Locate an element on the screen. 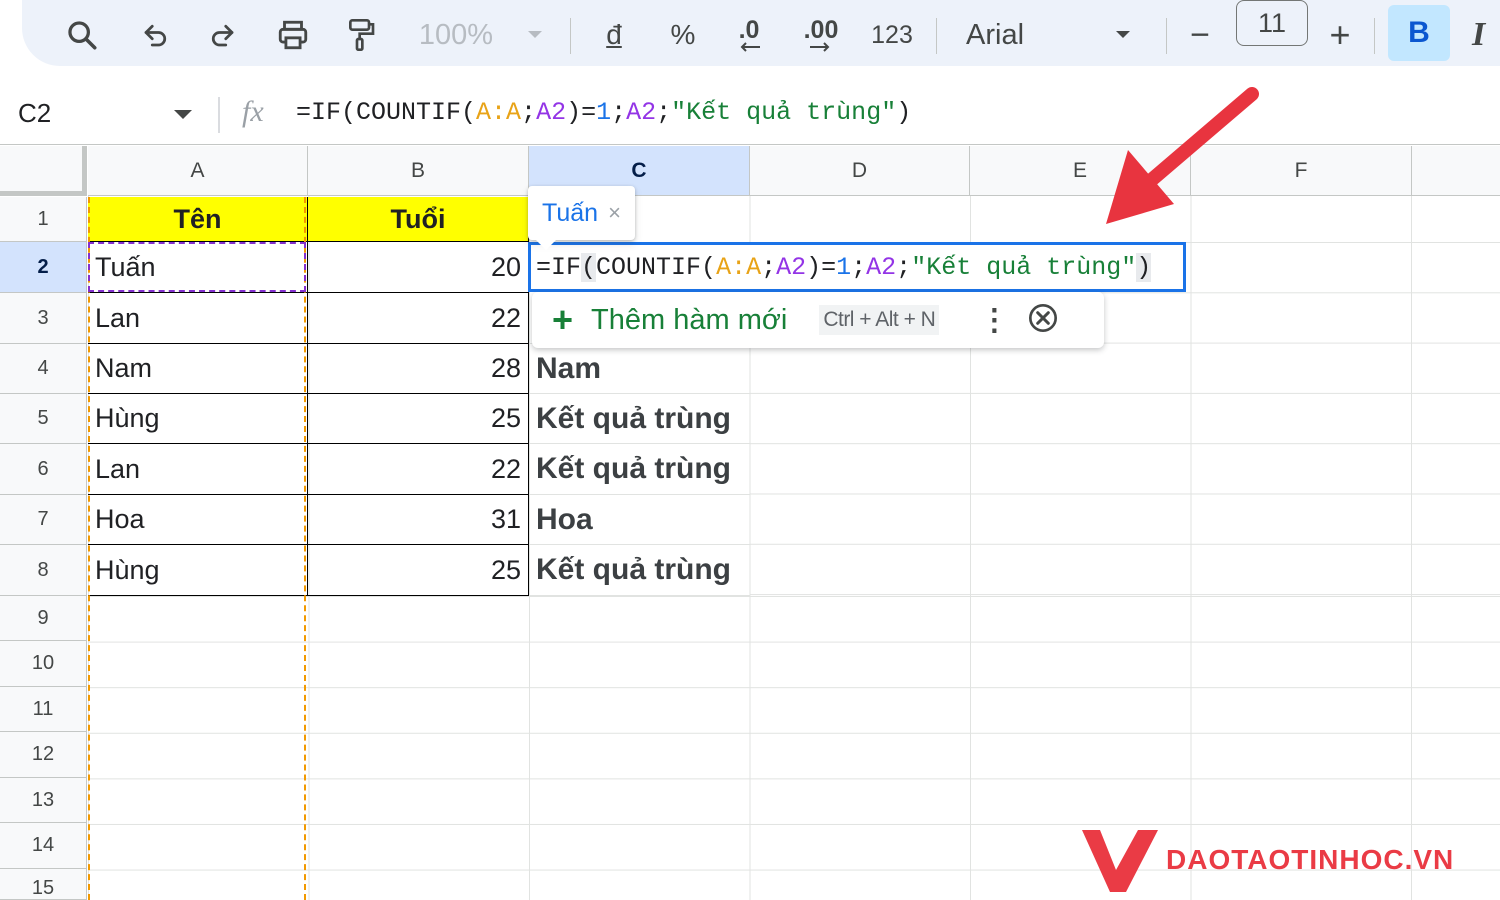 This screenshot has height=900, width=1500. cell-b6: 22 is located at coordinates (418, 469).